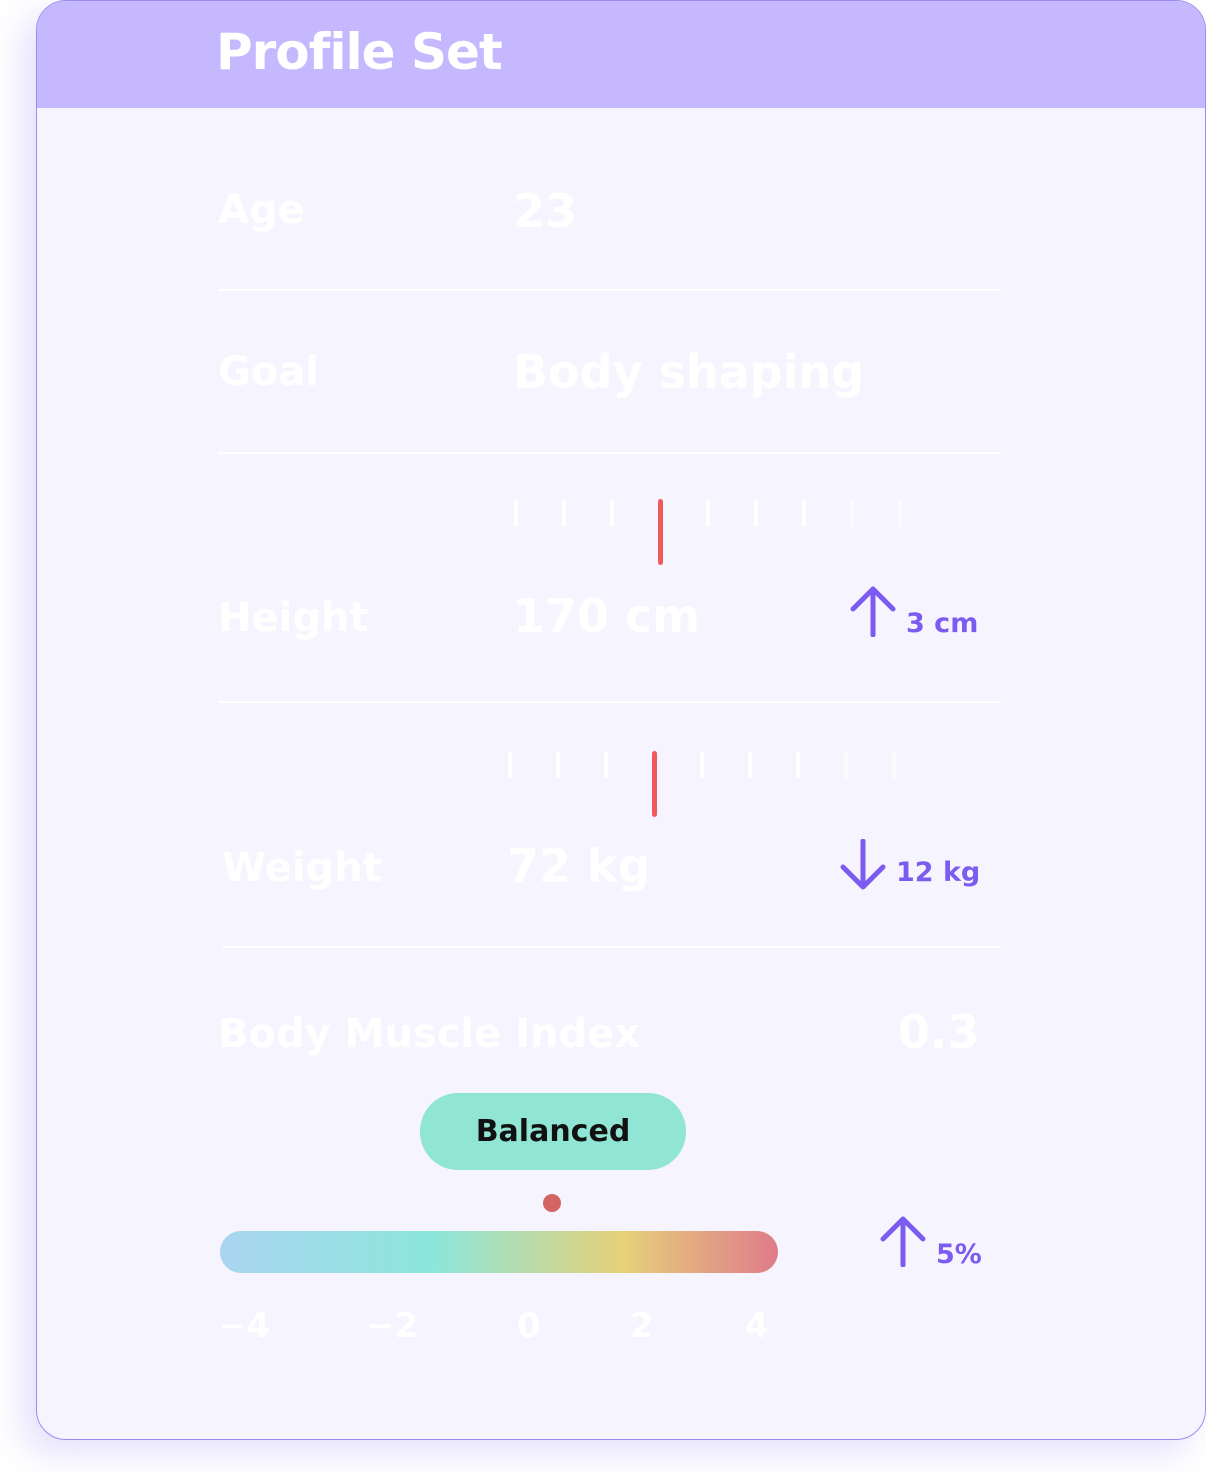 The image size is (1206, 1473). Describe the element at coordinates (942, 623) in the screenshot. I see `height-change: 3 cm` at that location.